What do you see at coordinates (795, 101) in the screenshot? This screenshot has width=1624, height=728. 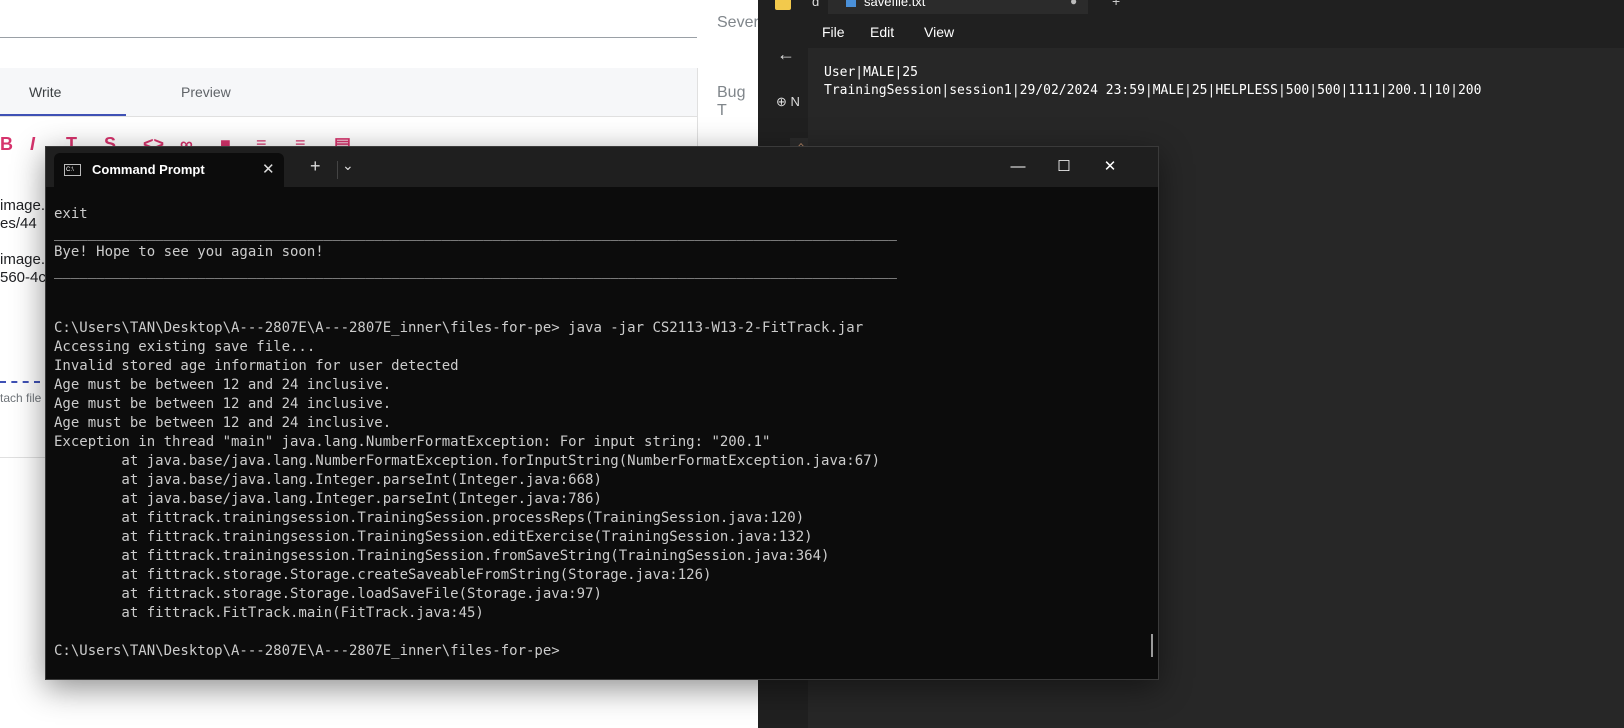 I see `new-button-label: N` at bounding box center [795, 101].